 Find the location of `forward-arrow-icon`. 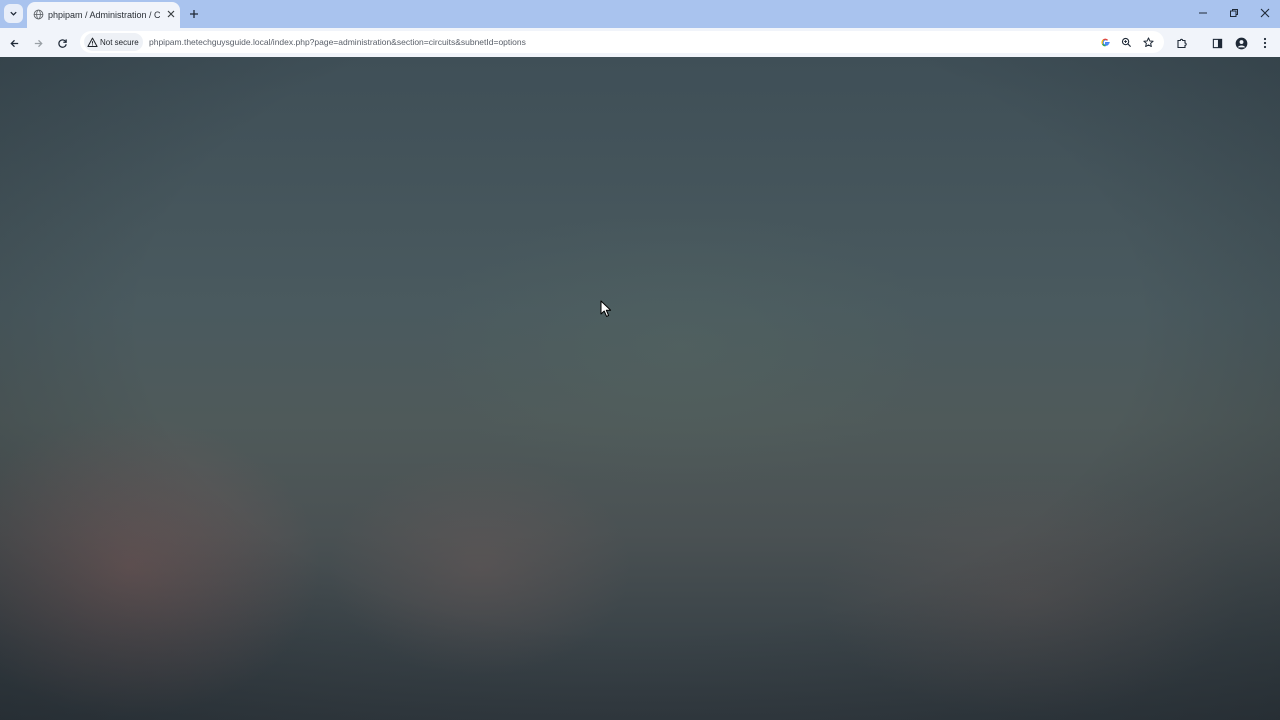

forward-arrow-icon is located at coordinates (38, 43).